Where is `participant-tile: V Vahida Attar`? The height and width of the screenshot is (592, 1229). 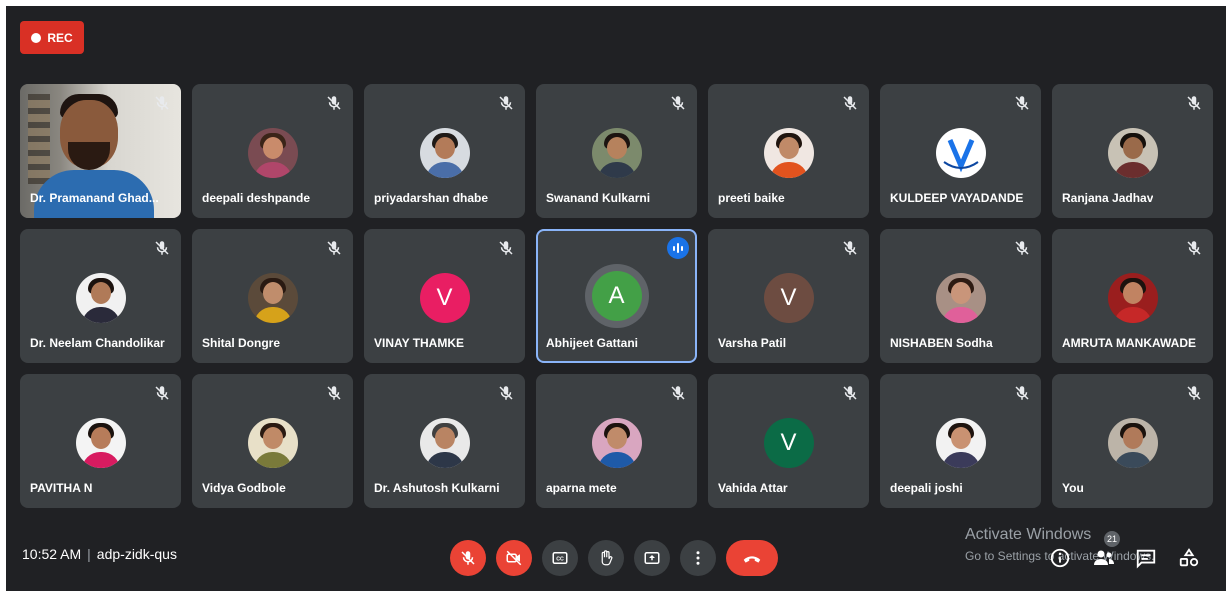 participant-tile: V Vahida Attar is located at coordinates (788, 441).